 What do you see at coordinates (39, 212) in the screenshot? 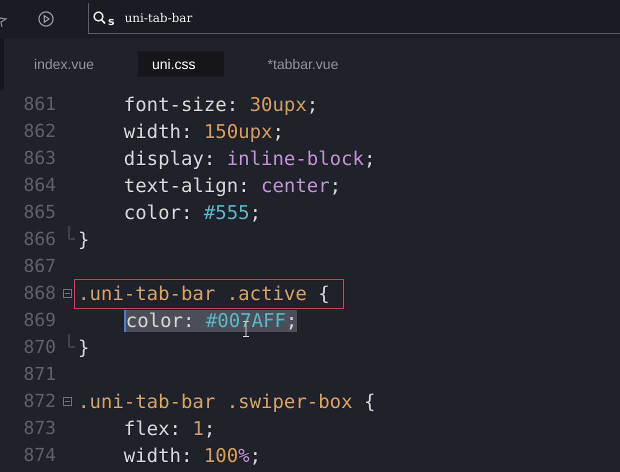
I see `line-number: 865` at bounding box center [39, 212].